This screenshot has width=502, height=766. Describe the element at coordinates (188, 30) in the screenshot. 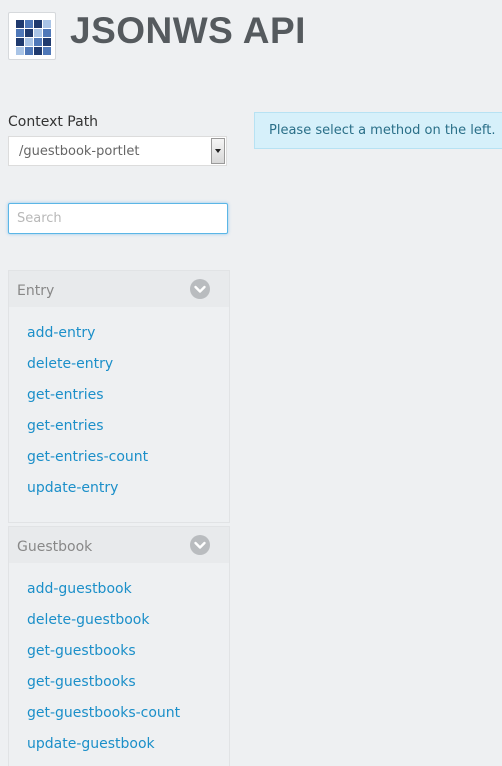

I see `page-title: JSONWS API` at that location.